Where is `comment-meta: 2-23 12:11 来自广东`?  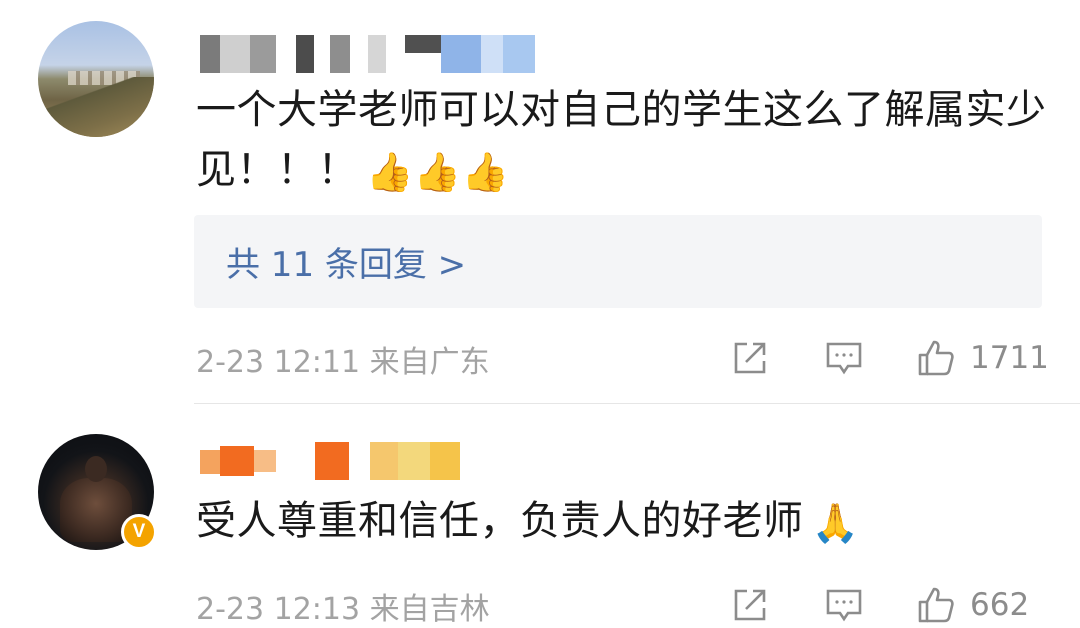
comment-meta: 2-23 12:11 来自广东 is located at coordinates (343, 362).